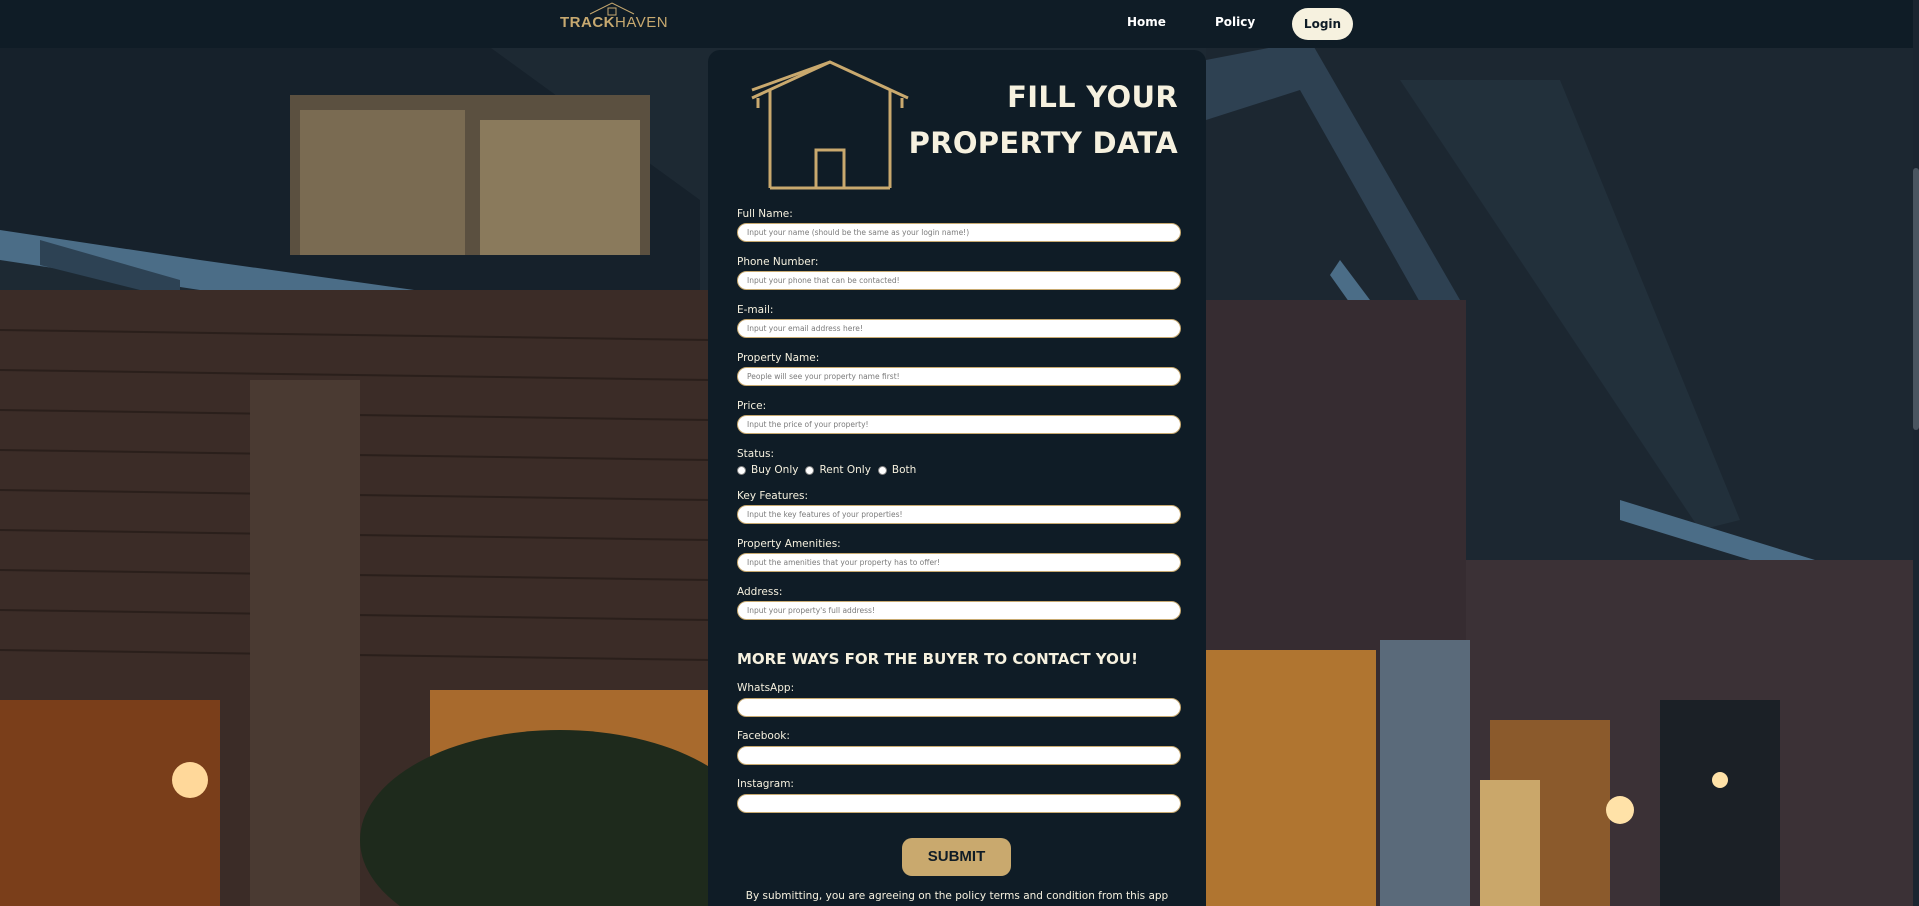 Image resolution: width=1919 pixels, height=906 pixels. What do you see at coordinates (778, 358) in the screenshot?
I see `property-name-label: Property Name:` at bounding box center [778, 358].